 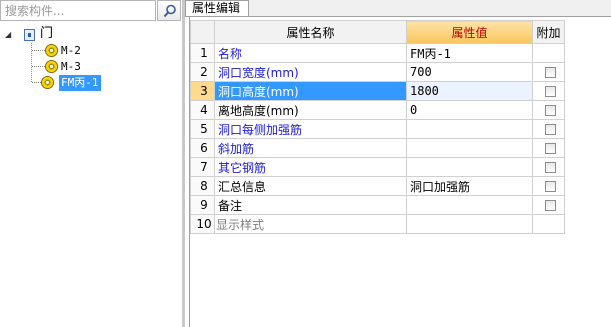 What do you see at coordinates (469, 32) in the screenshot?
I see `property-value-header: 属性值` at bounding box center [469, 32].